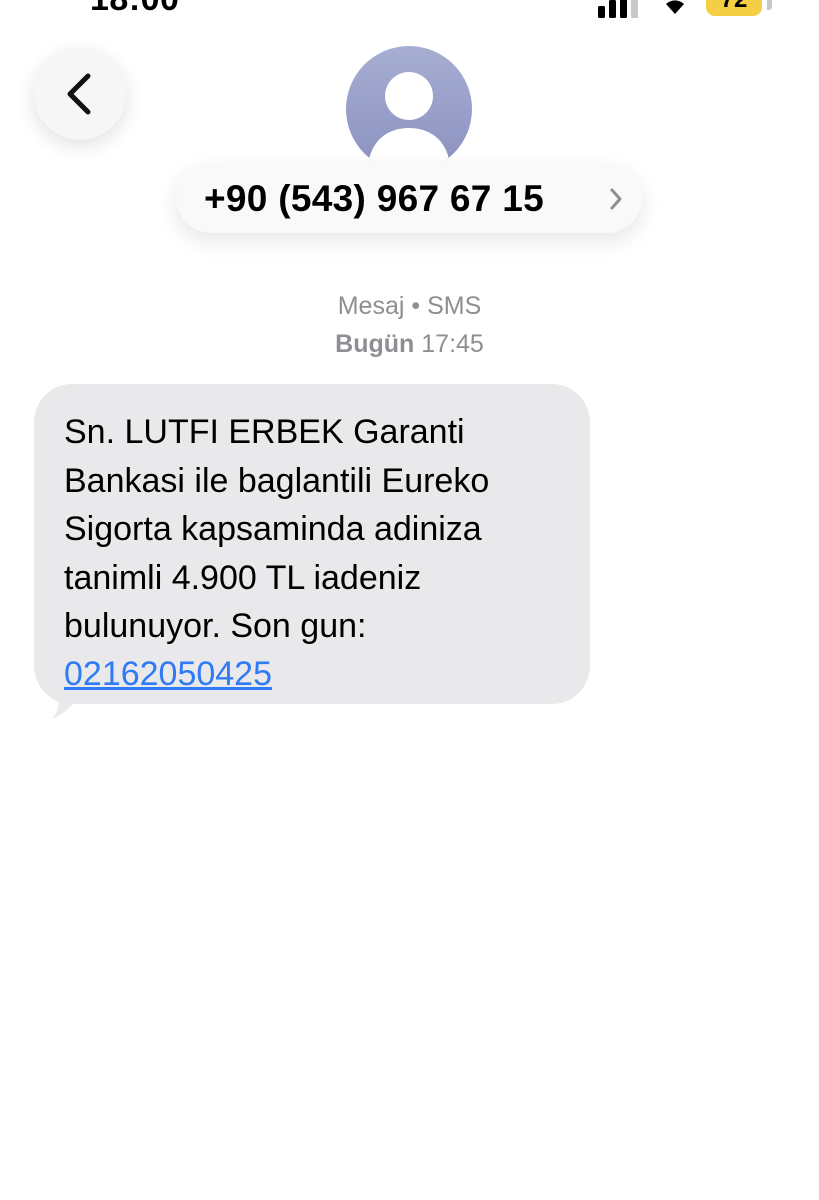 The image size is (819, 1200). I want to click on contact-avatar, so click(409, 109).